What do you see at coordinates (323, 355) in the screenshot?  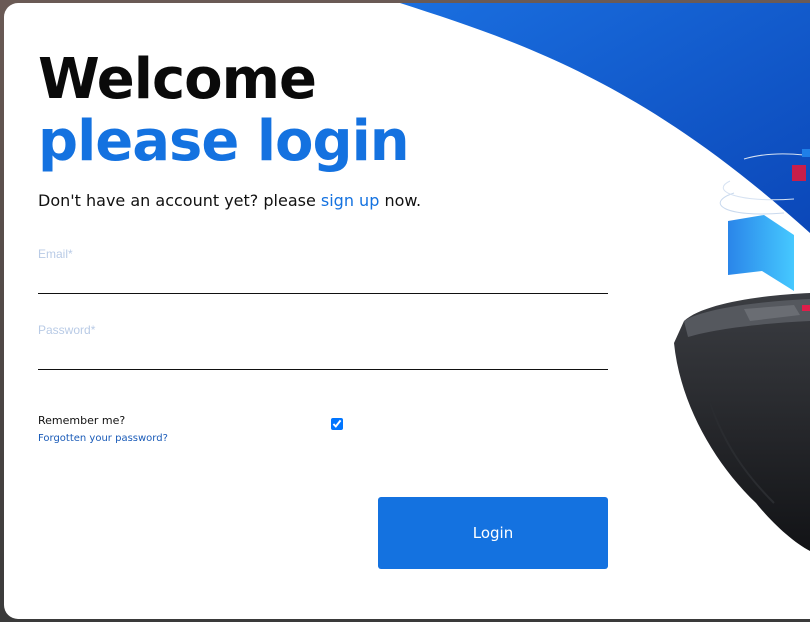 I see `password-input` at bounding box center [323, 355].